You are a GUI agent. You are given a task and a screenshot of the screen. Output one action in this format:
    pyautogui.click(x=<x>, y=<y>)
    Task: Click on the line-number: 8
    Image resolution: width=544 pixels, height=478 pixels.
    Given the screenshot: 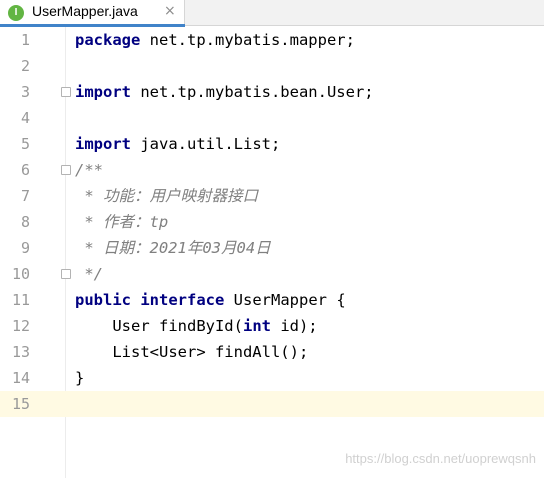 What is the action you would take?
    pyautogui.click(x=25, y=222)
    